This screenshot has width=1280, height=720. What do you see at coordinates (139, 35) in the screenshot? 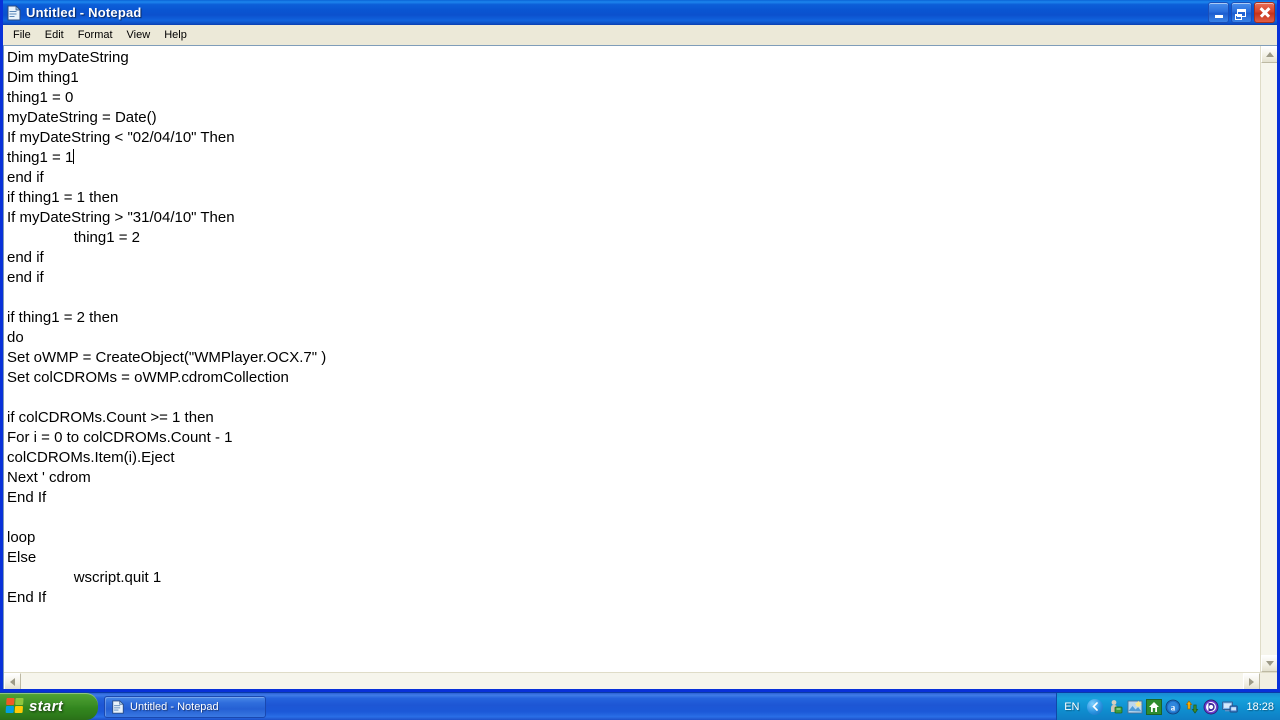
I see `menu-item-view: View` at bounding box center [139, 35].